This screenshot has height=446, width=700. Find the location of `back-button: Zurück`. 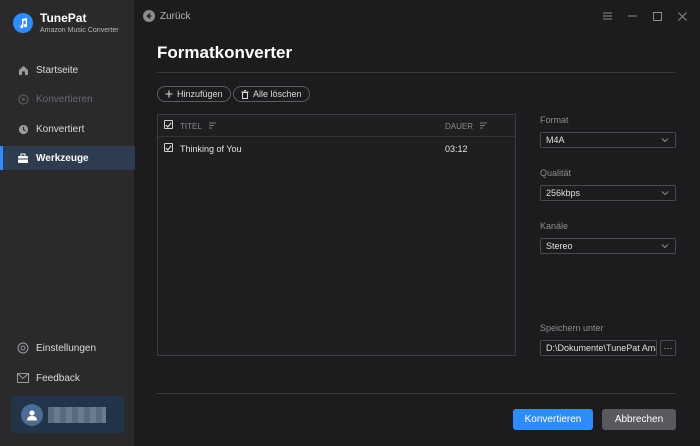

back-button: Zurück is located at coordinates (167, 16).